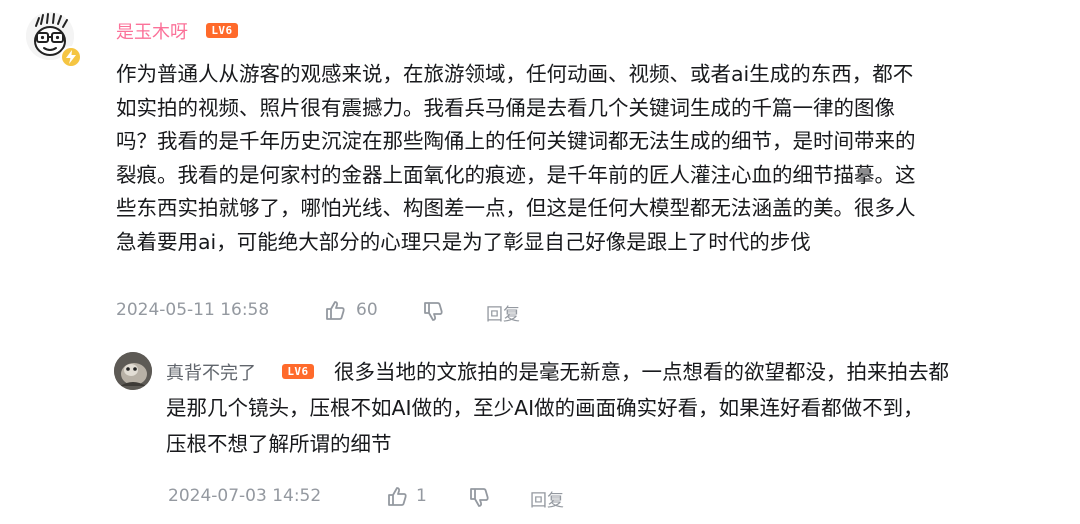  What do you see at coordinates (641, 372) in the screenshot?
I see `reply-line: 很多当地的文旅拍的是毫无新意，一点想看的欲望都没，拍来拍去都` at bounding box center [641, 372].